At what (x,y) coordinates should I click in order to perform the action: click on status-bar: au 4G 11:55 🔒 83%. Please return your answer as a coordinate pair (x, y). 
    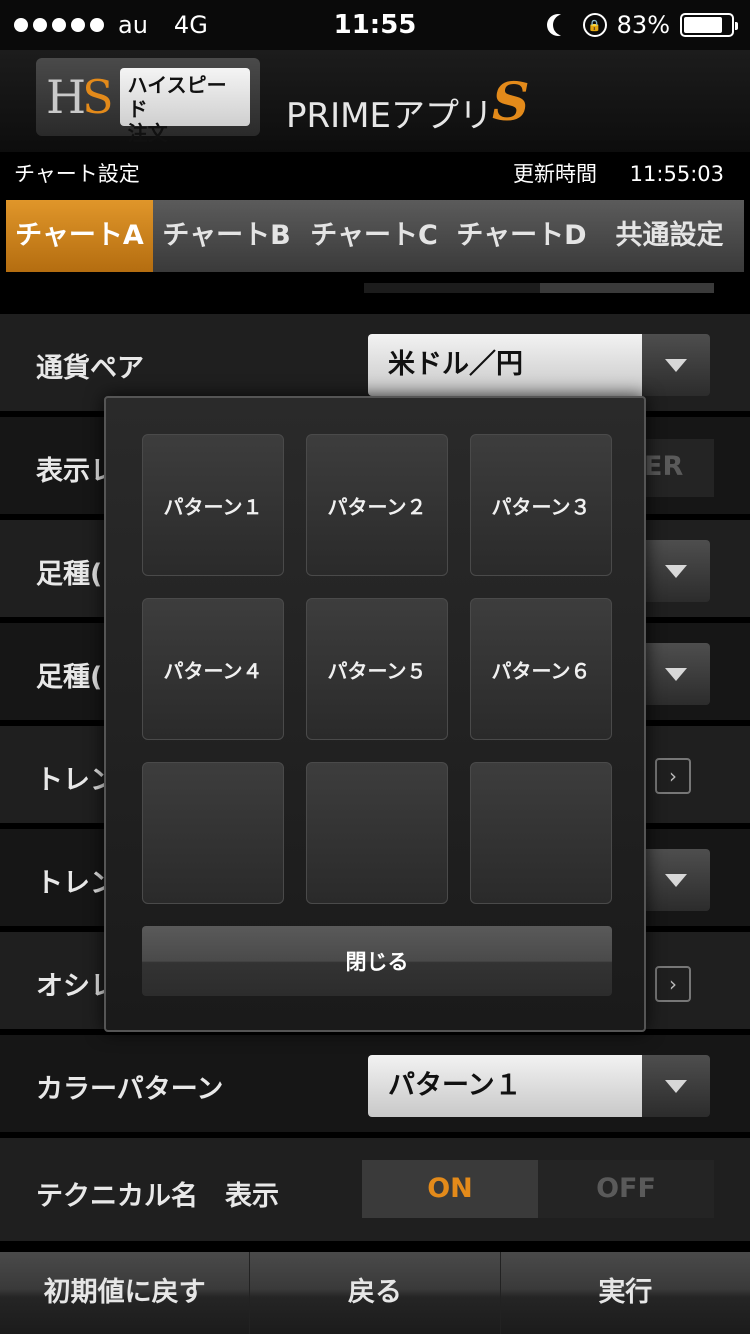
    Looking at the image, I should click on (375, 25).